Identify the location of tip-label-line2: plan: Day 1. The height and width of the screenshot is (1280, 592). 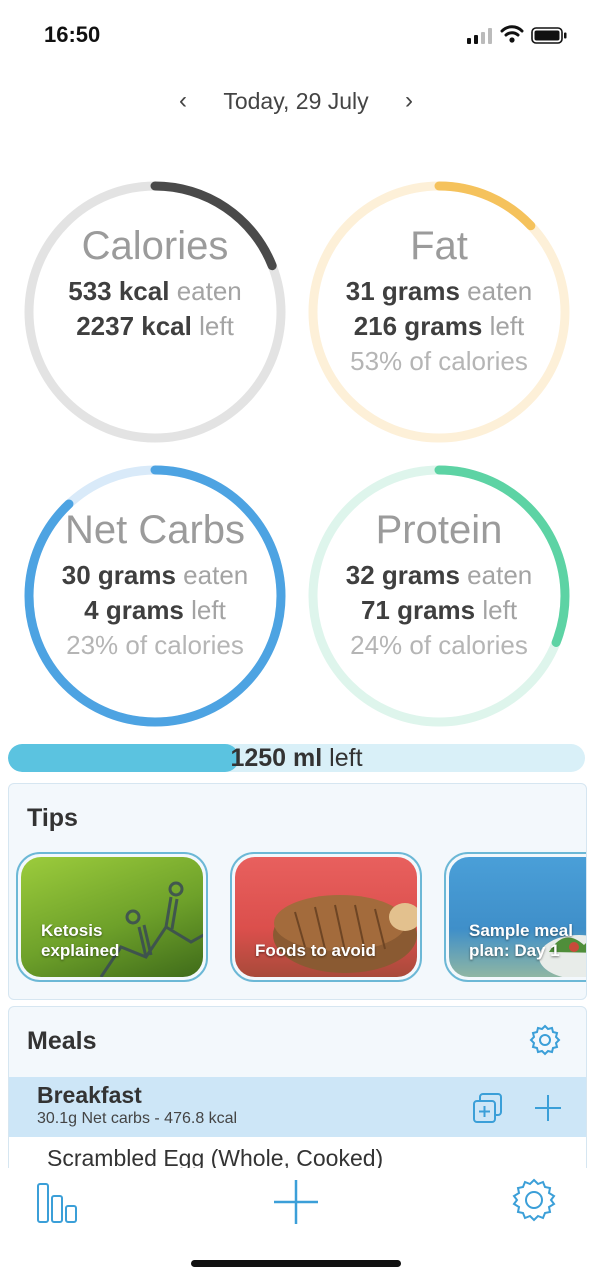
(514, 950).